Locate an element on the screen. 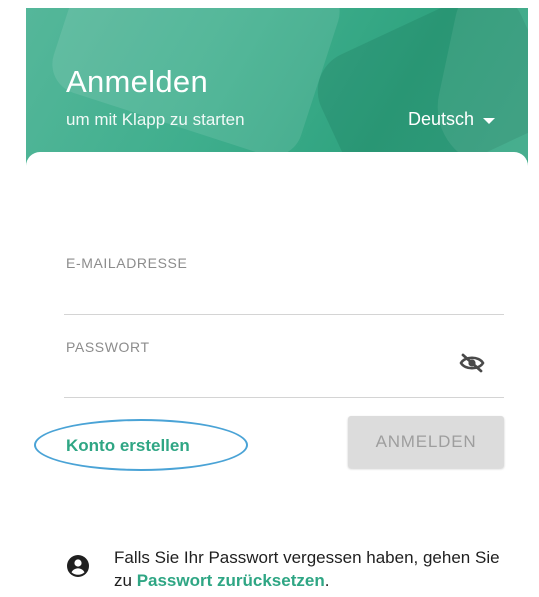 The width and height of the screenshot is (539, 597). page-title: Anmelden is located at coordinates (137, 81).